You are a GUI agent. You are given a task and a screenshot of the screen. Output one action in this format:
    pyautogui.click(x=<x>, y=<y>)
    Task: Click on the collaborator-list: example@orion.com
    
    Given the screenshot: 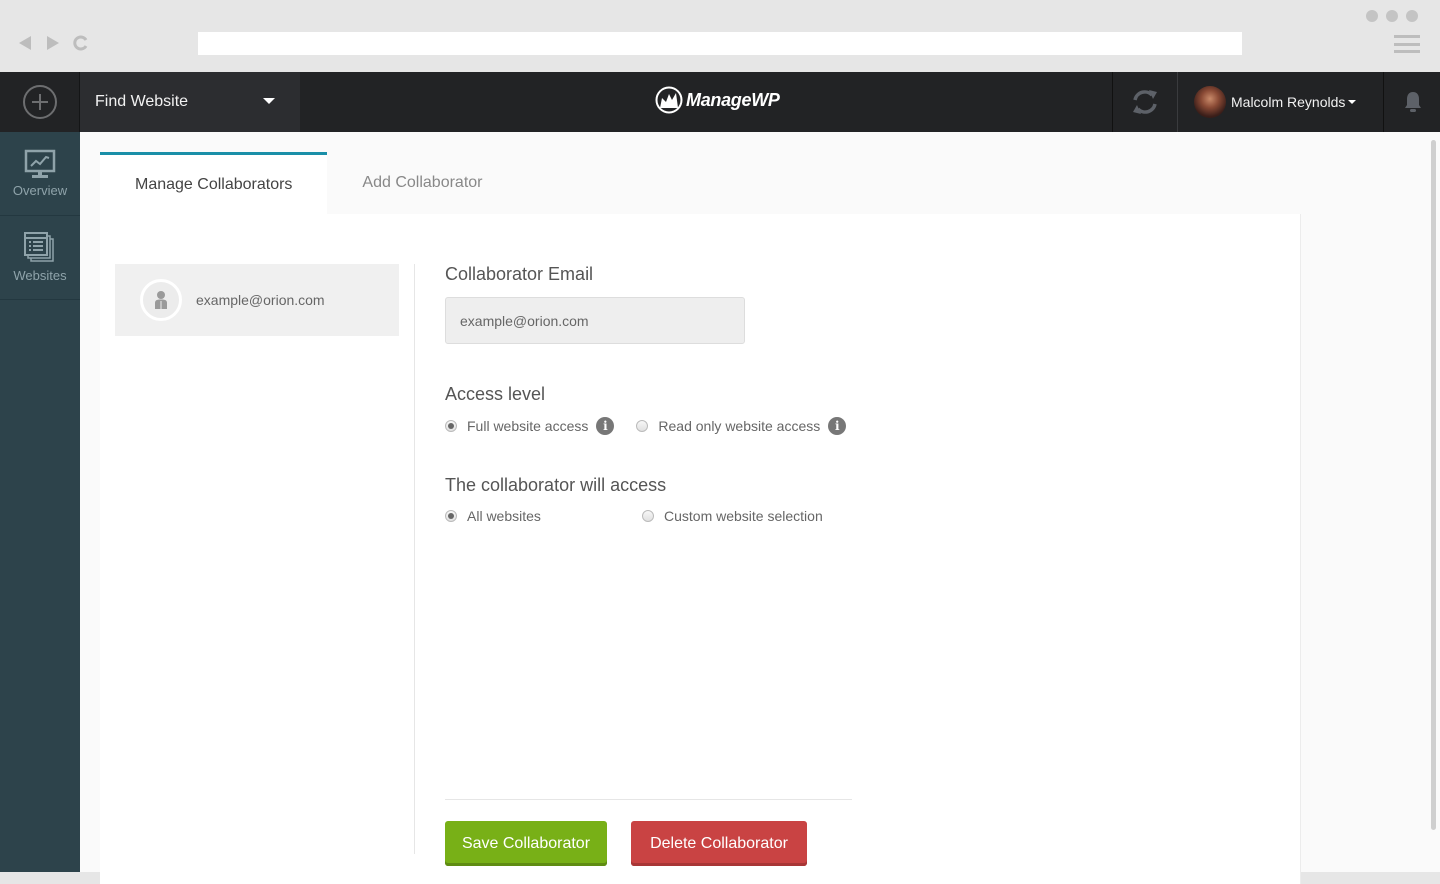 What is the action you would take?
    pyautogui.click(x=257, y=300)
    